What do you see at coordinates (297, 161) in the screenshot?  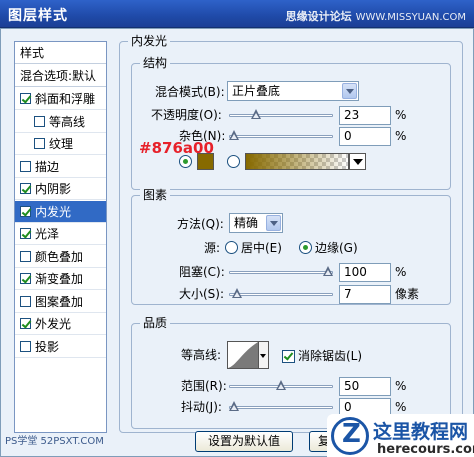 I see `glow-gradient-picker` at bounding box center [297, 161].